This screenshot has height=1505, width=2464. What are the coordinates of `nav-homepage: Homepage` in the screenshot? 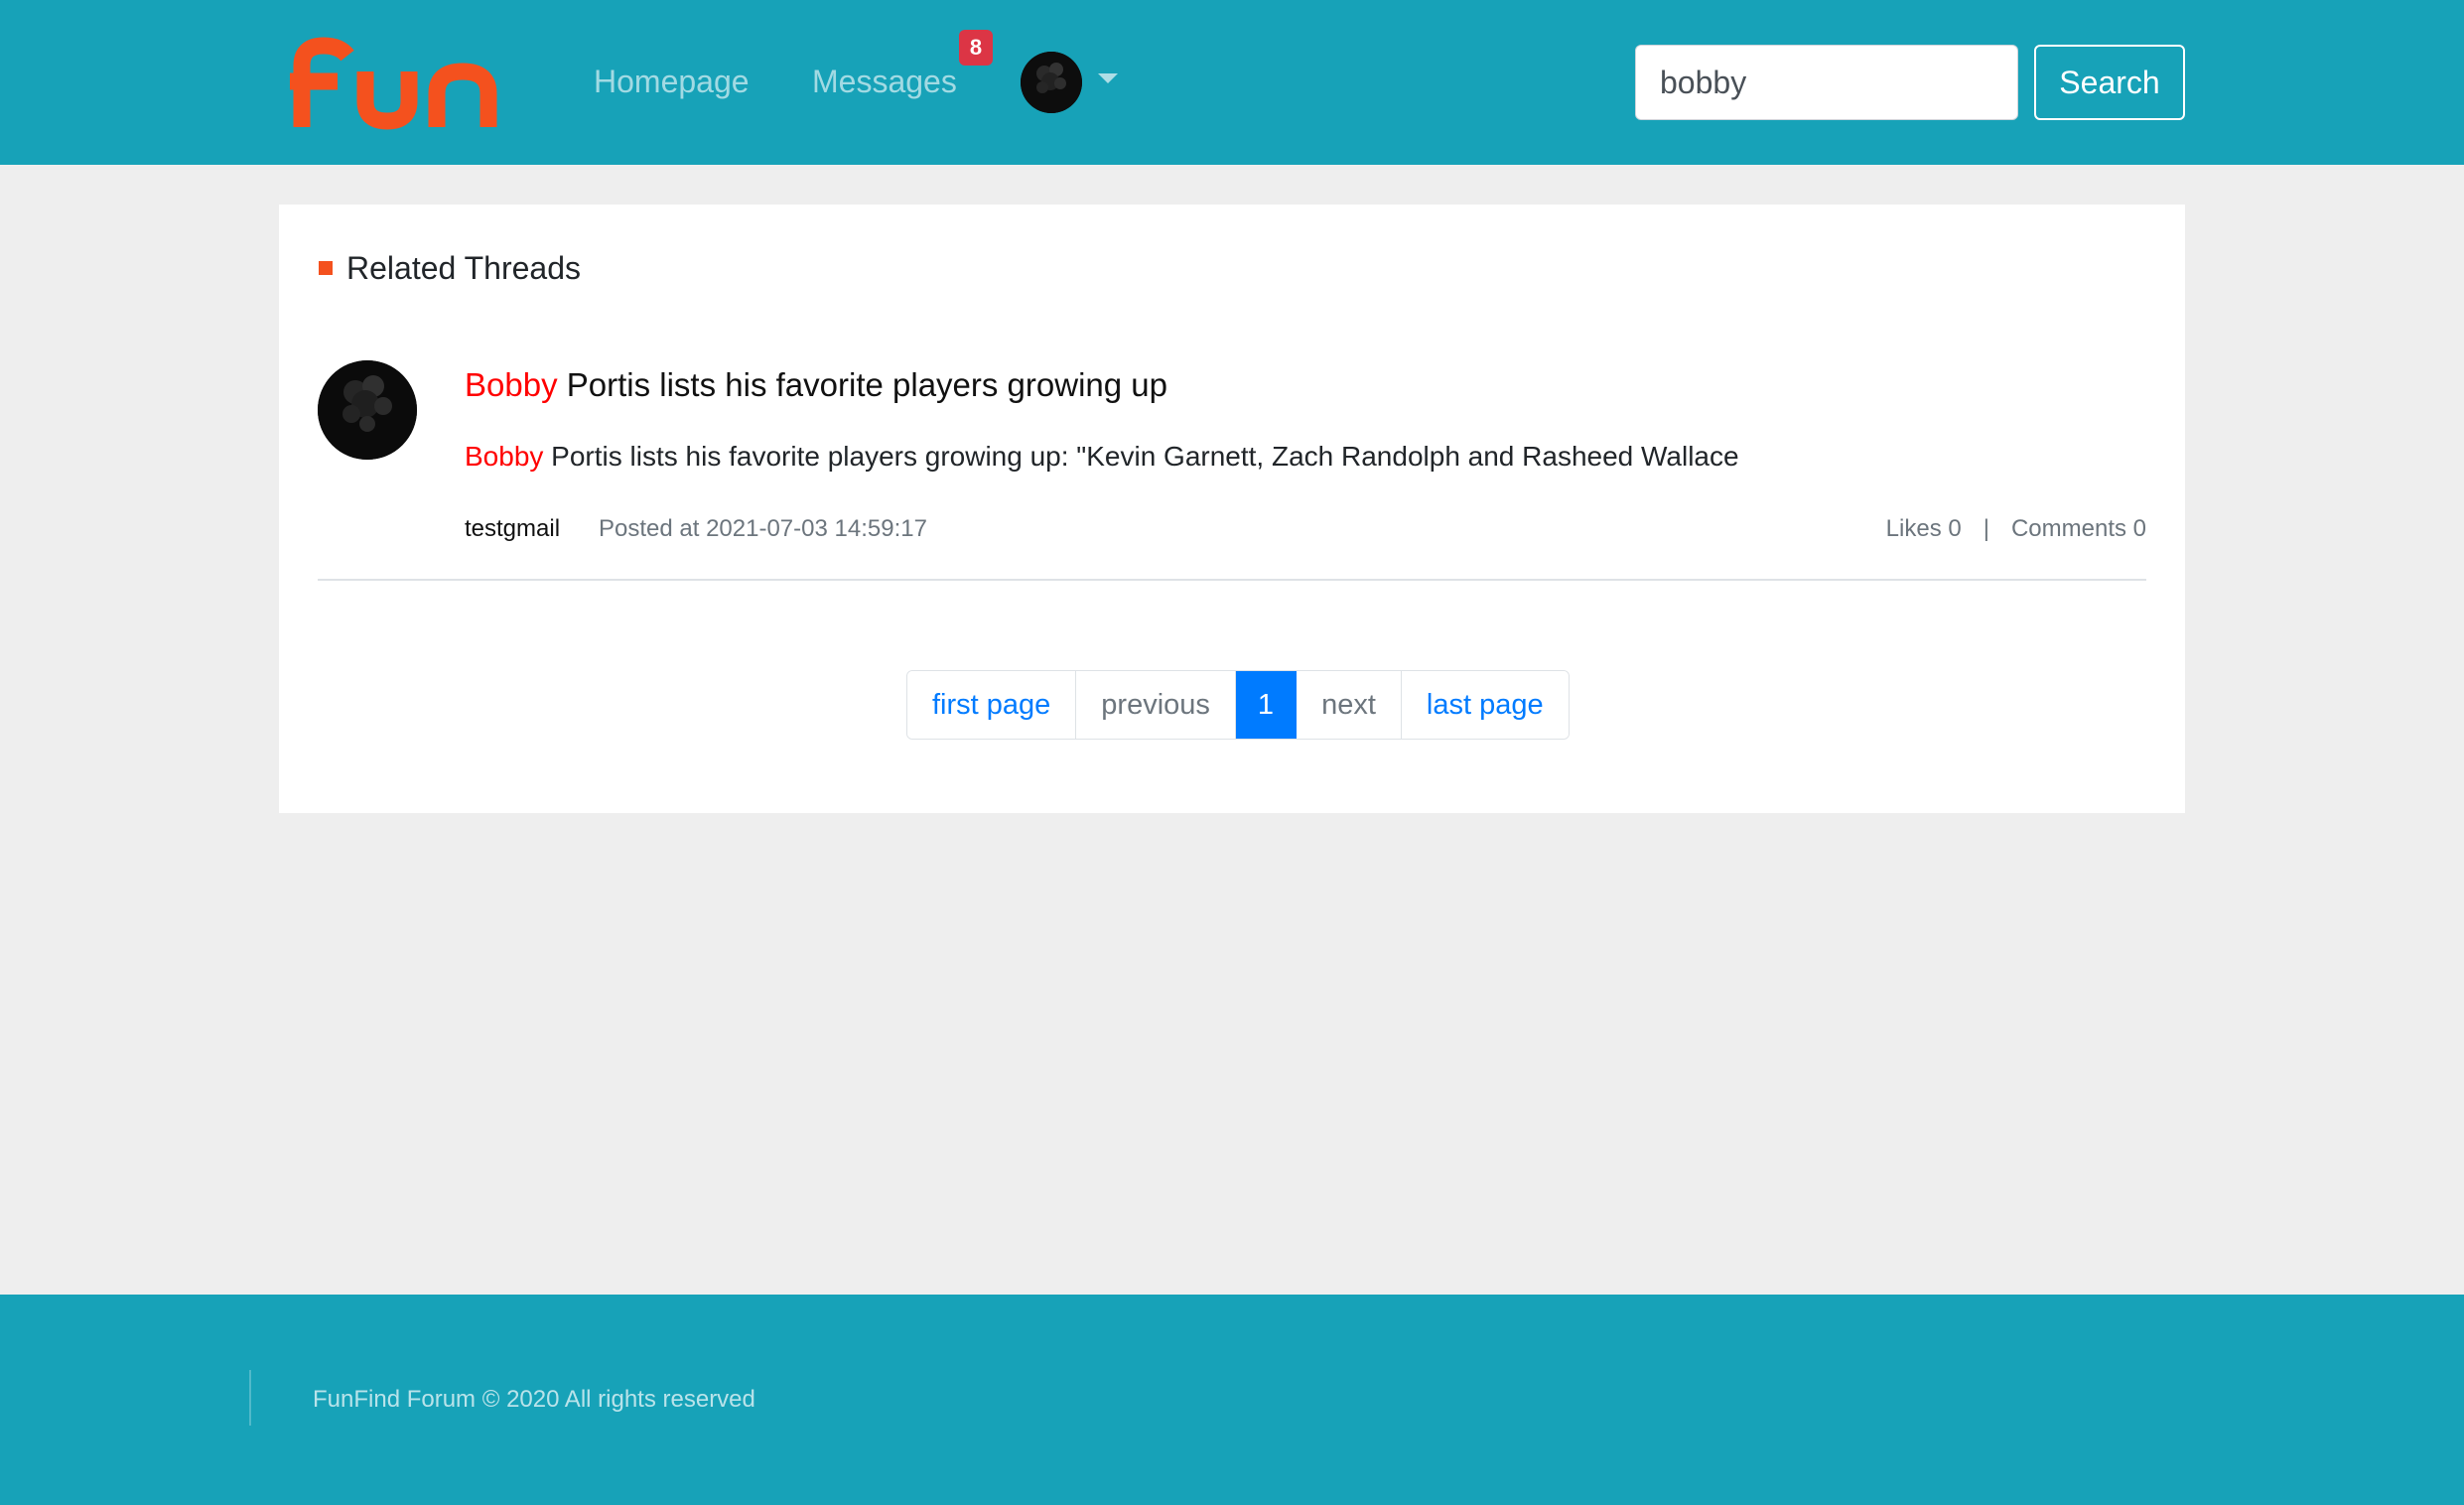 It's located at (672, 81).